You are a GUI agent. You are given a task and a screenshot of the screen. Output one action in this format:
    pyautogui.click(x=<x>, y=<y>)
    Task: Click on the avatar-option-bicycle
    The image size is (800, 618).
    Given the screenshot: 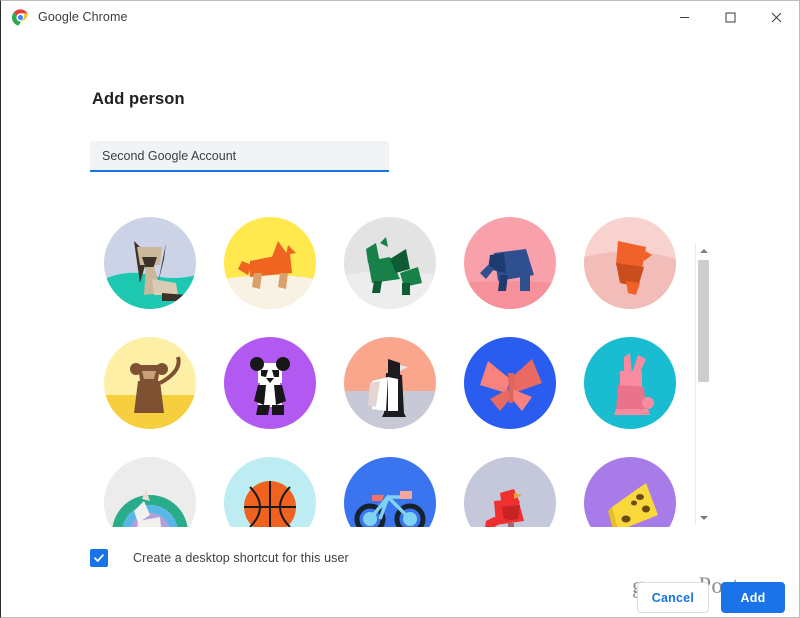 What is the action you would take?
    pyautogui.click(x=390, y=492)
    